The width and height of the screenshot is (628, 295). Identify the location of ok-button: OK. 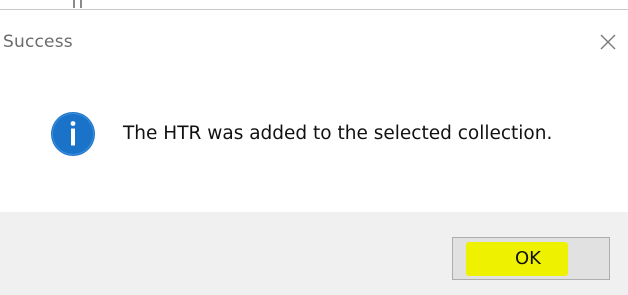
(531, 258).